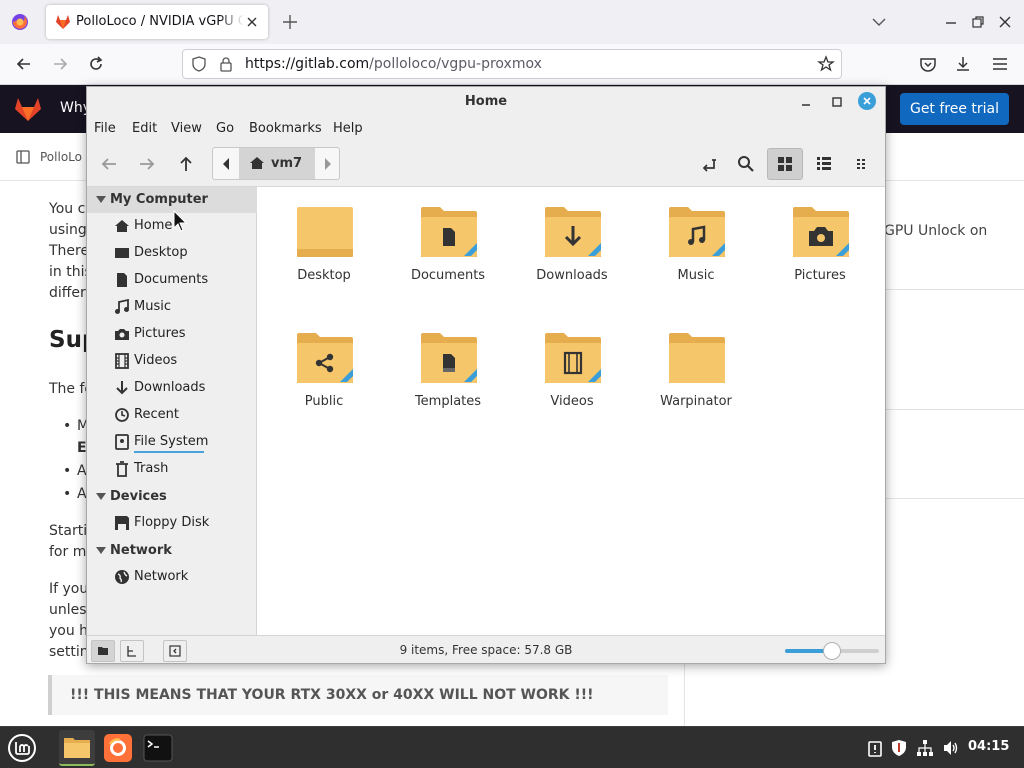 Image resolution: width=1024 pixels, height=768 pixels. I want to click on get-free-trial-button: Get free trial, so click(954, 109).